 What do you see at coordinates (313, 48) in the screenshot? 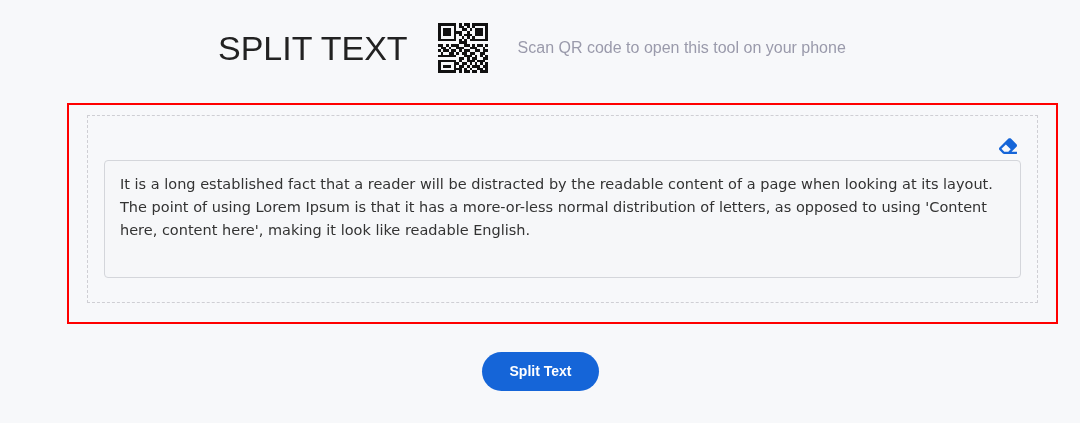
I see `page-title: SPLIT TEXT` at bounding box center [313, 48].